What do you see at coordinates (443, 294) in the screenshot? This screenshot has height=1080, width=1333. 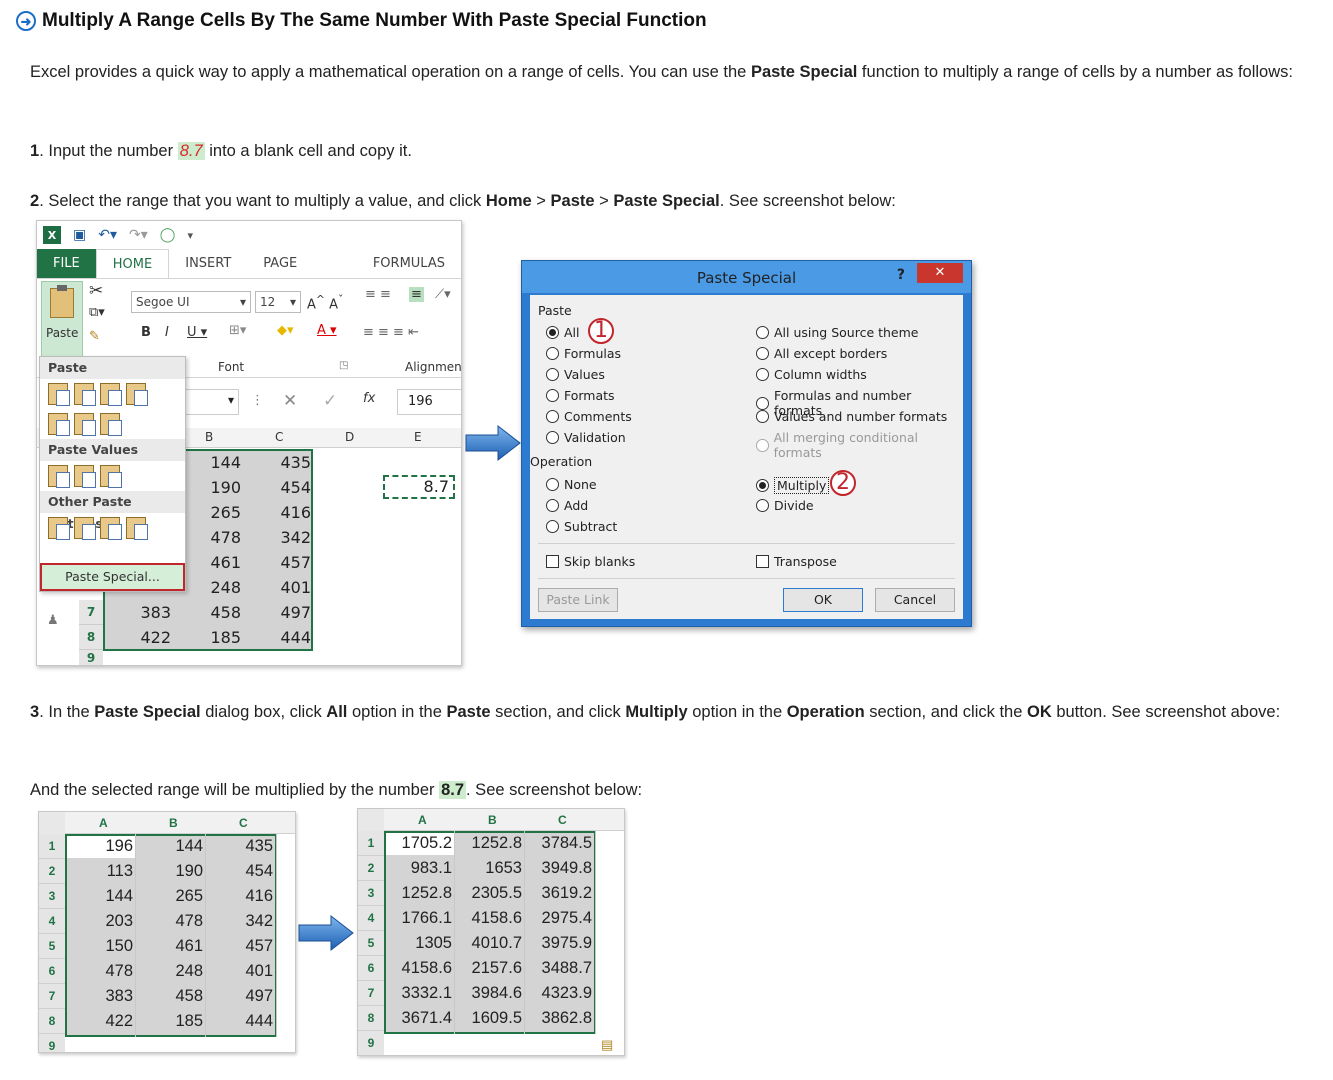 I see `orientation-icon: ⟋▾` at bounding box center [443, 294].